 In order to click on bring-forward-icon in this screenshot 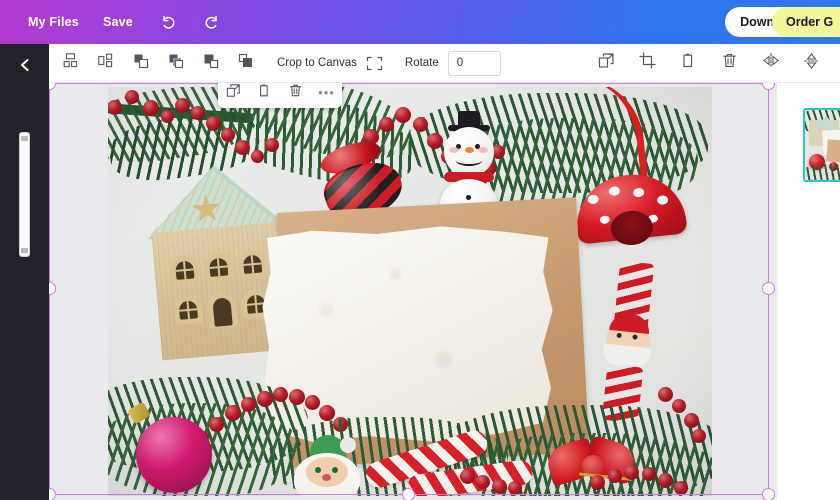, I will do `click(141, 63)`.